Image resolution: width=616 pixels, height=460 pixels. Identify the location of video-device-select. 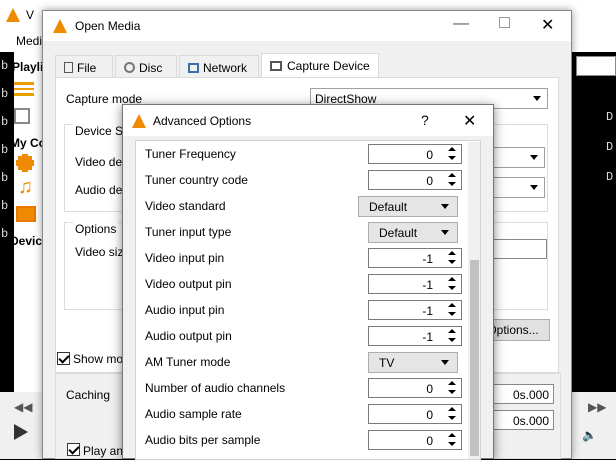
(517, 157).